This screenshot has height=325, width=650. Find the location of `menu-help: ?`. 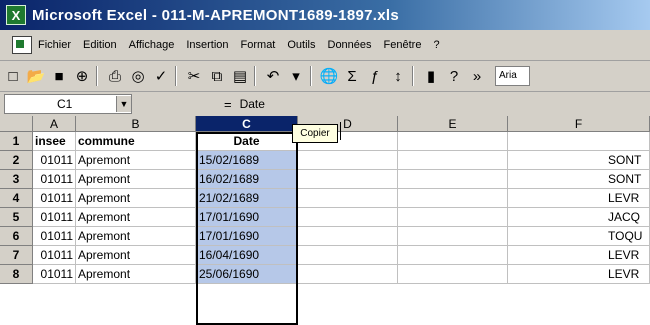

menu-help: ? is located at coordinates (436, 45).